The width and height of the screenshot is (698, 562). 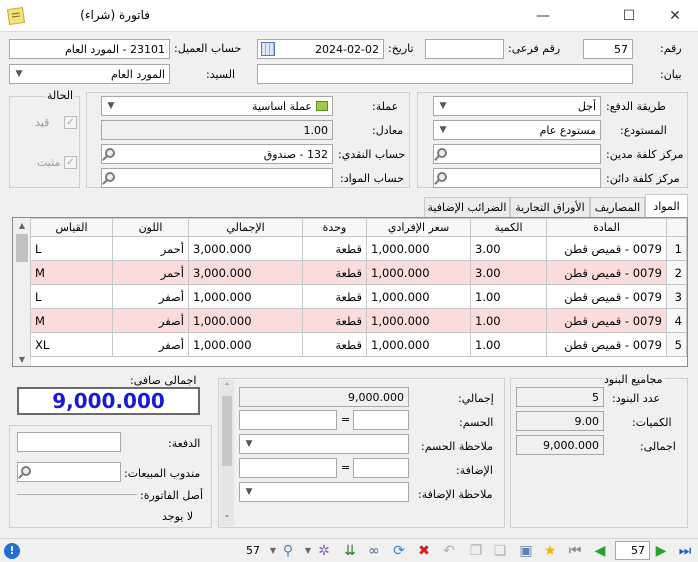 I want to click on paste-icon: ❏, so click(x=500, y=551).